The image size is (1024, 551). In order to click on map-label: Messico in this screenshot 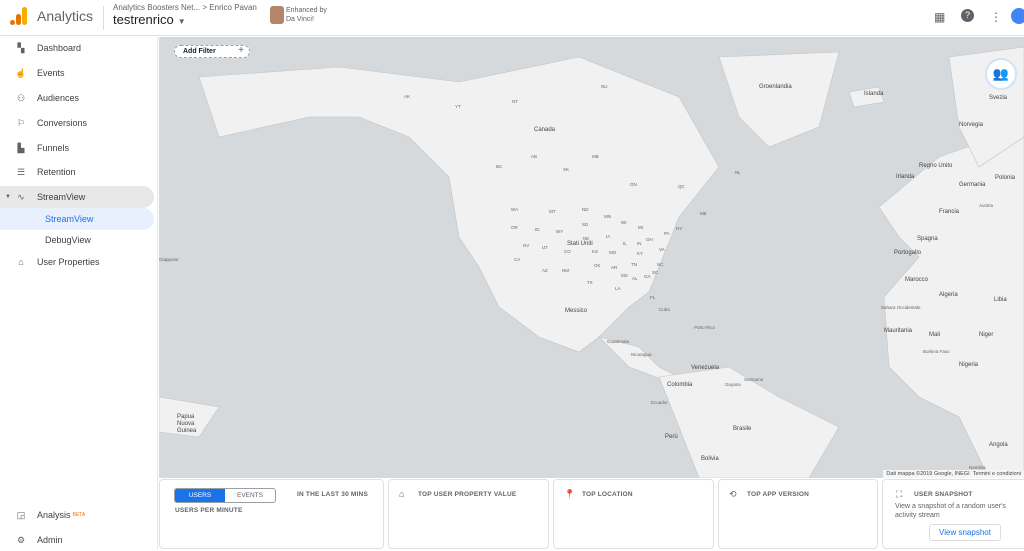, I will do `click(576, 311)`.